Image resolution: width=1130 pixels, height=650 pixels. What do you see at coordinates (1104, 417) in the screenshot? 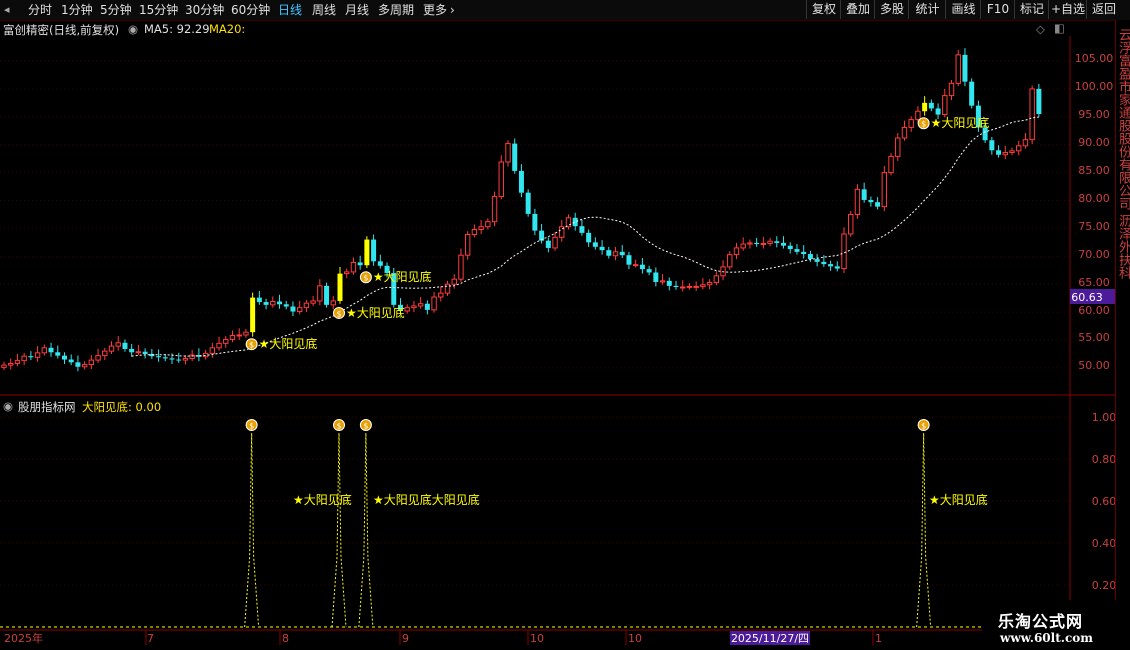
I see `sub-tick: 1.00` at bounding box center [1104, 417].